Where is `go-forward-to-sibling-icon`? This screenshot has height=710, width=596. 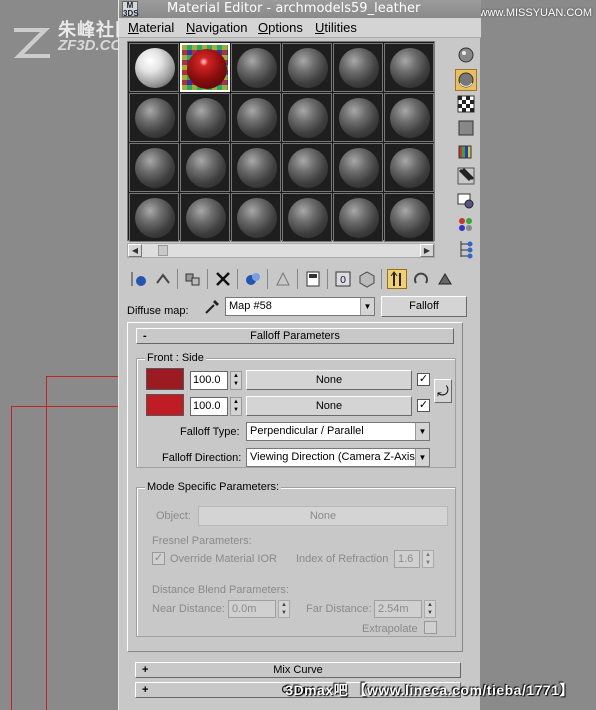
go-forward-to-sibling-icon is located at coordinates (421, 279).